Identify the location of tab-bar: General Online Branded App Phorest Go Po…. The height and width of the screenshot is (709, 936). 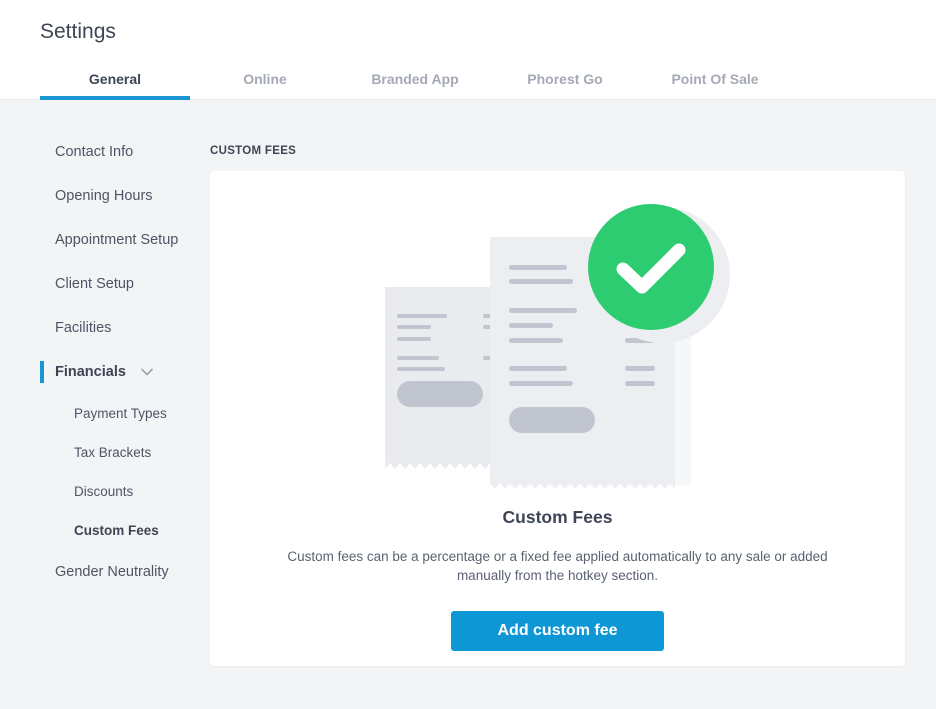
(415, 80).